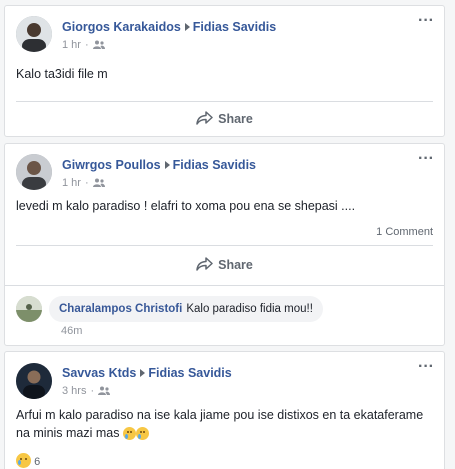 The image size is (455, 469). I want to click on comment-timestamp: 46m, so click(71, 331).